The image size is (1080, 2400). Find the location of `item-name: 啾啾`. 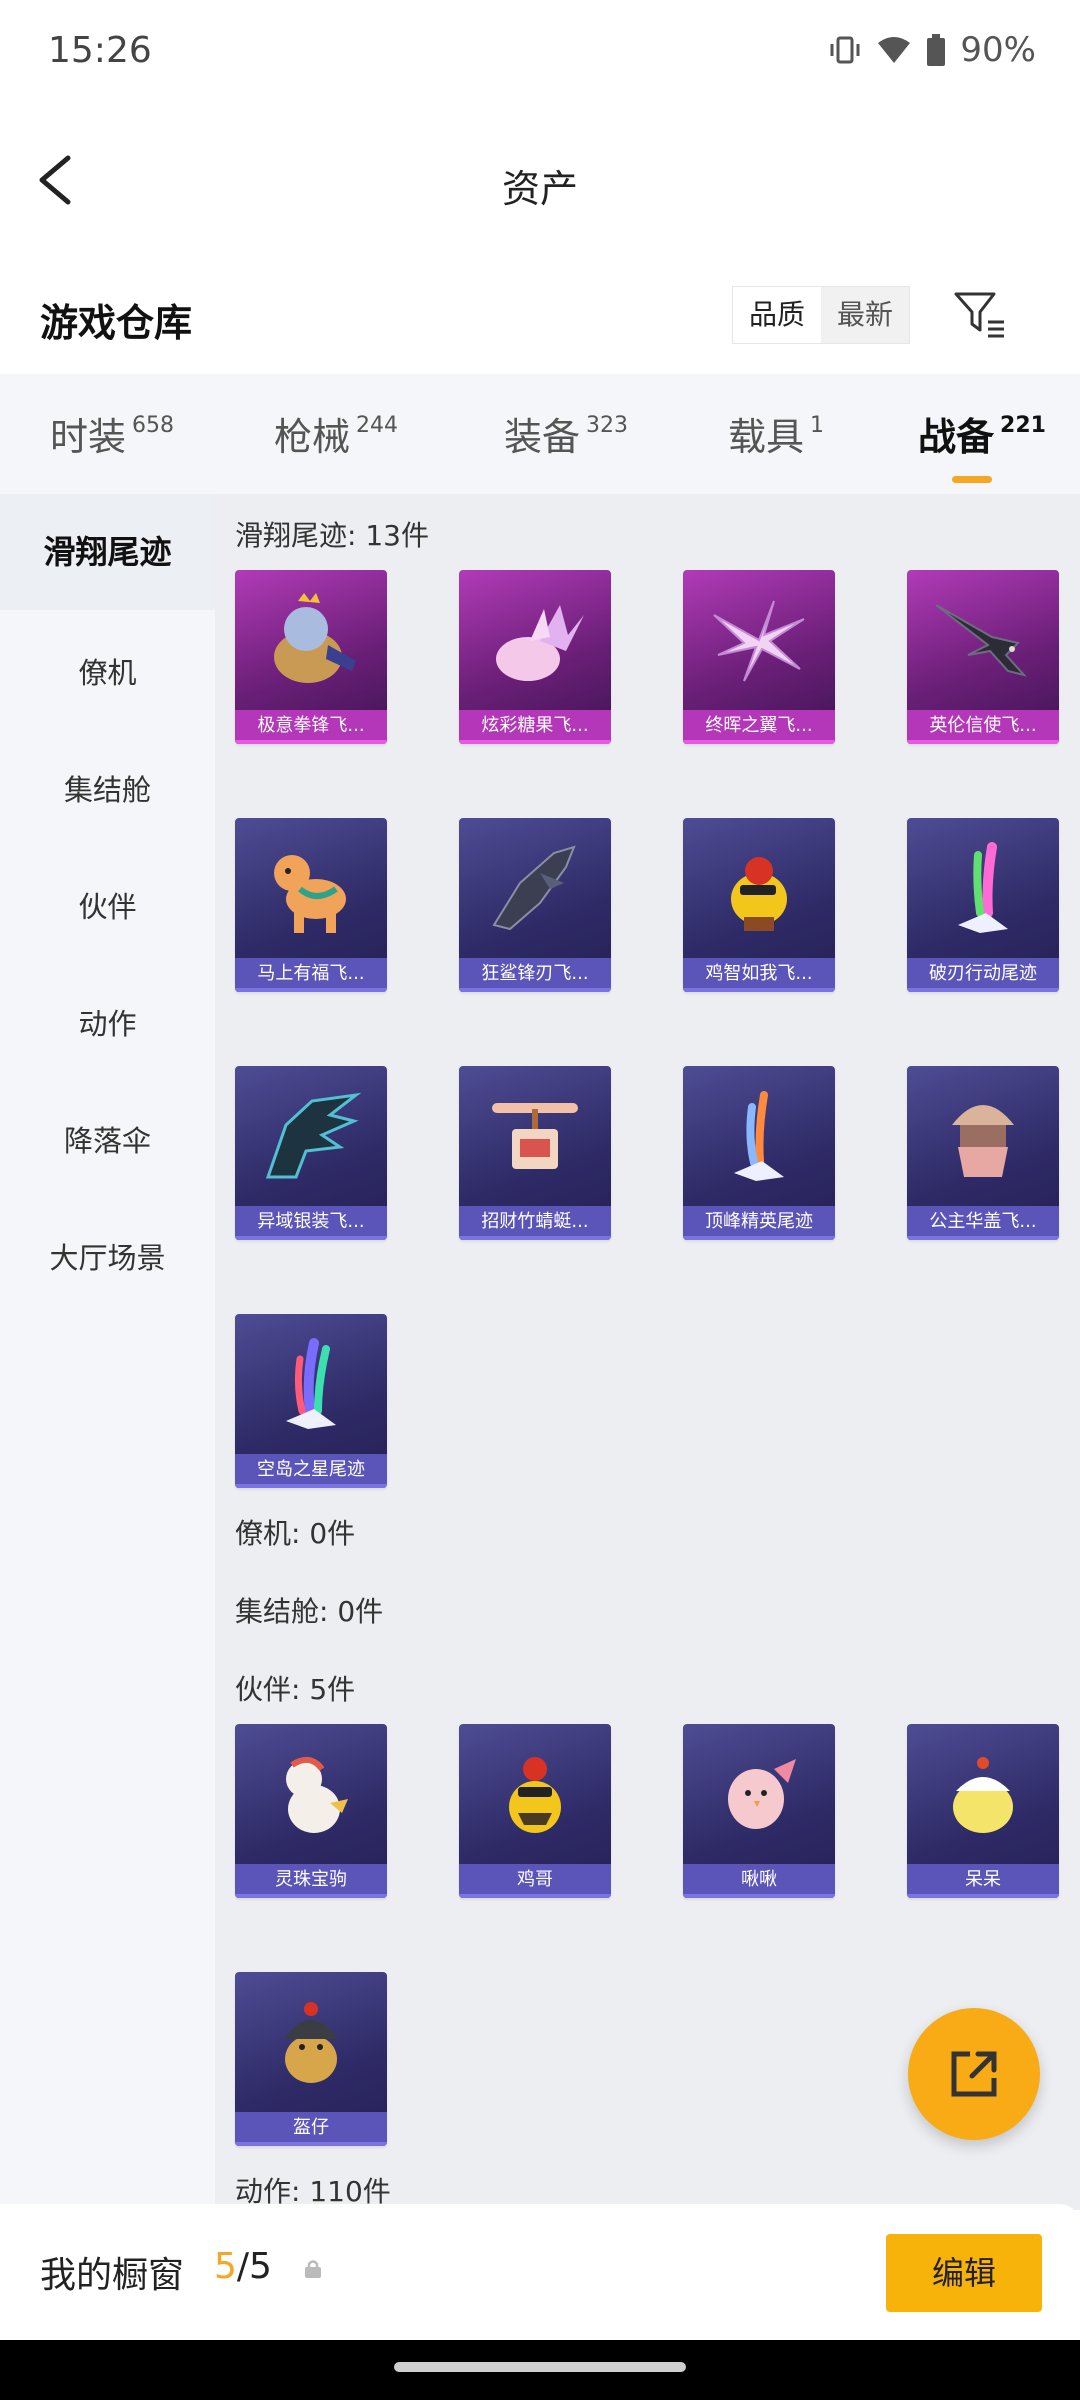

item-name: 啾啾 is located at coordinates (759, 1881).